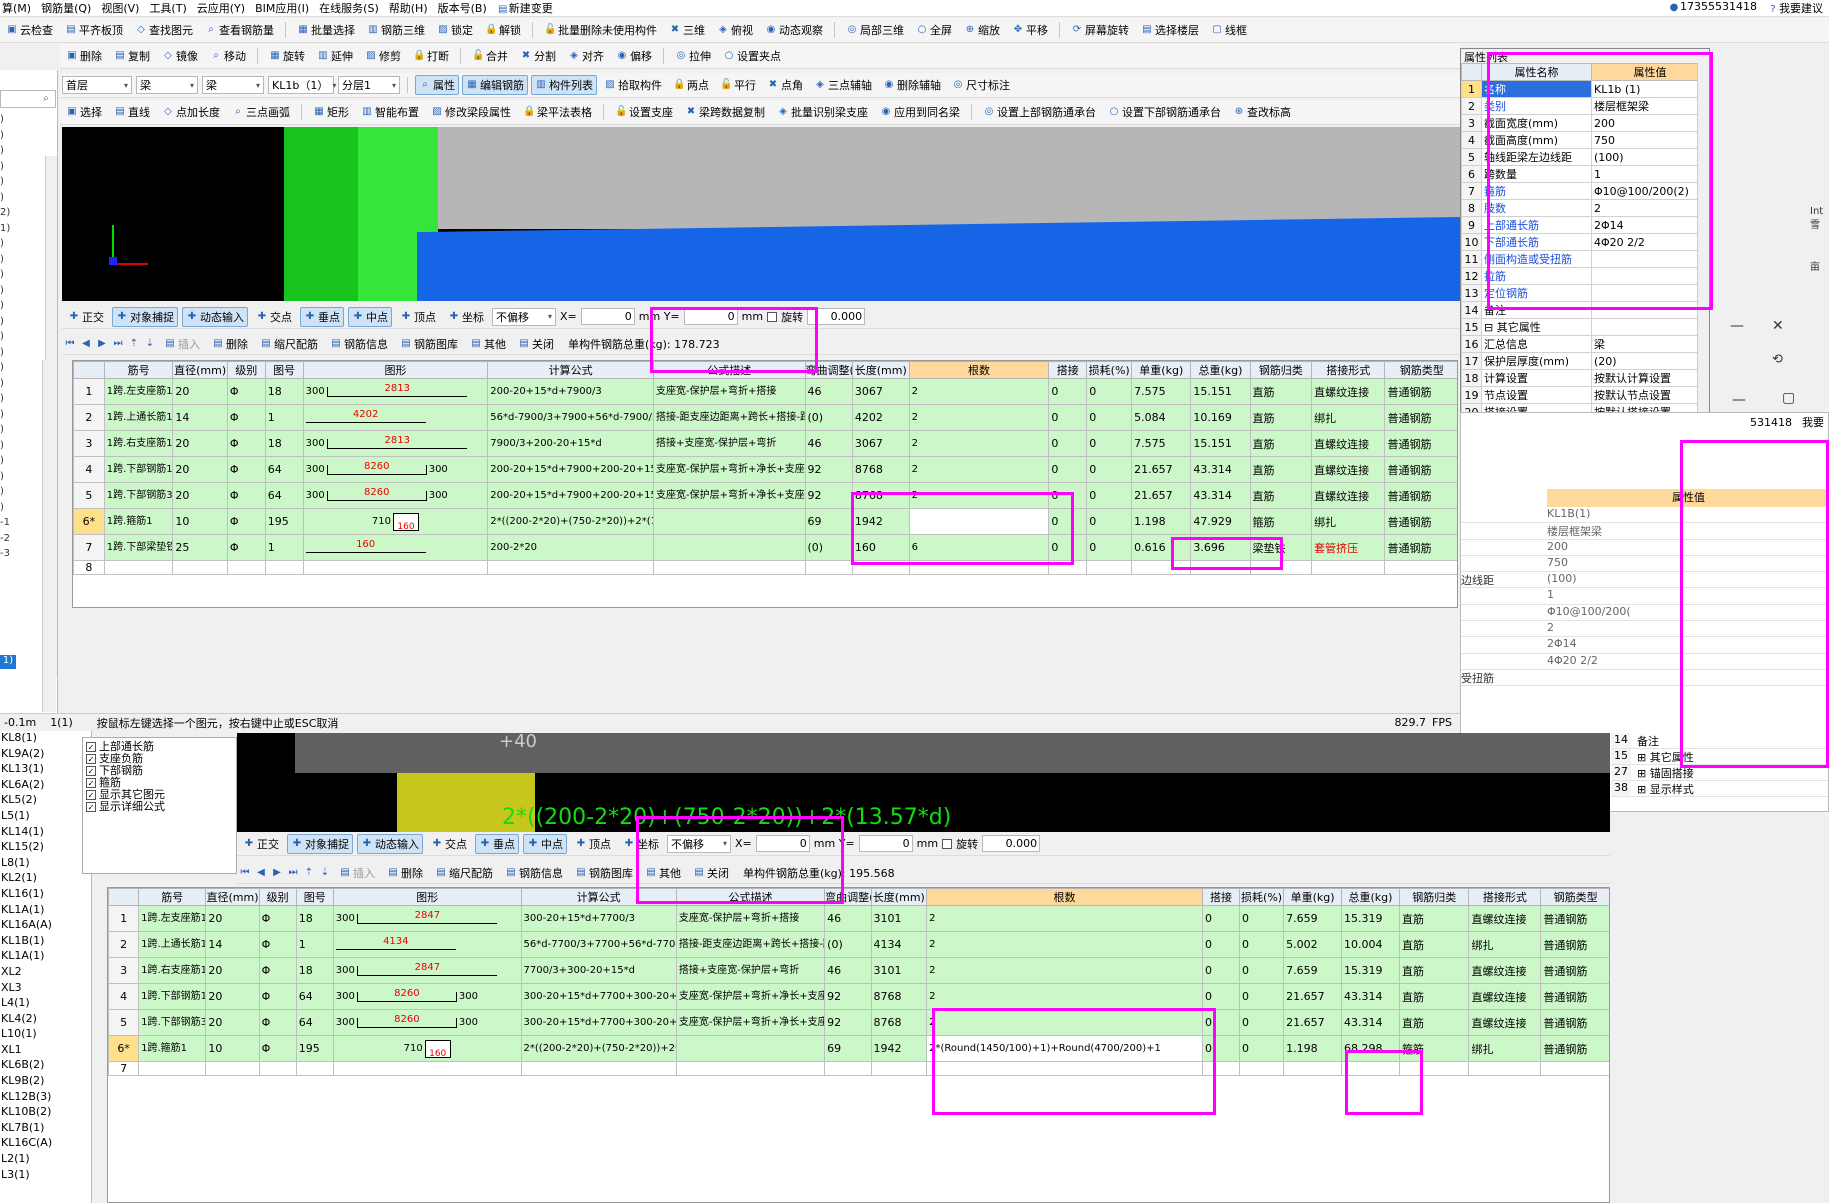 This screenshot has width=1829, height=1203. Describe the element at coordinates (383, 56) in the screenshot. I see `edit-toolbar-button: ▨ 修剪` at that location.